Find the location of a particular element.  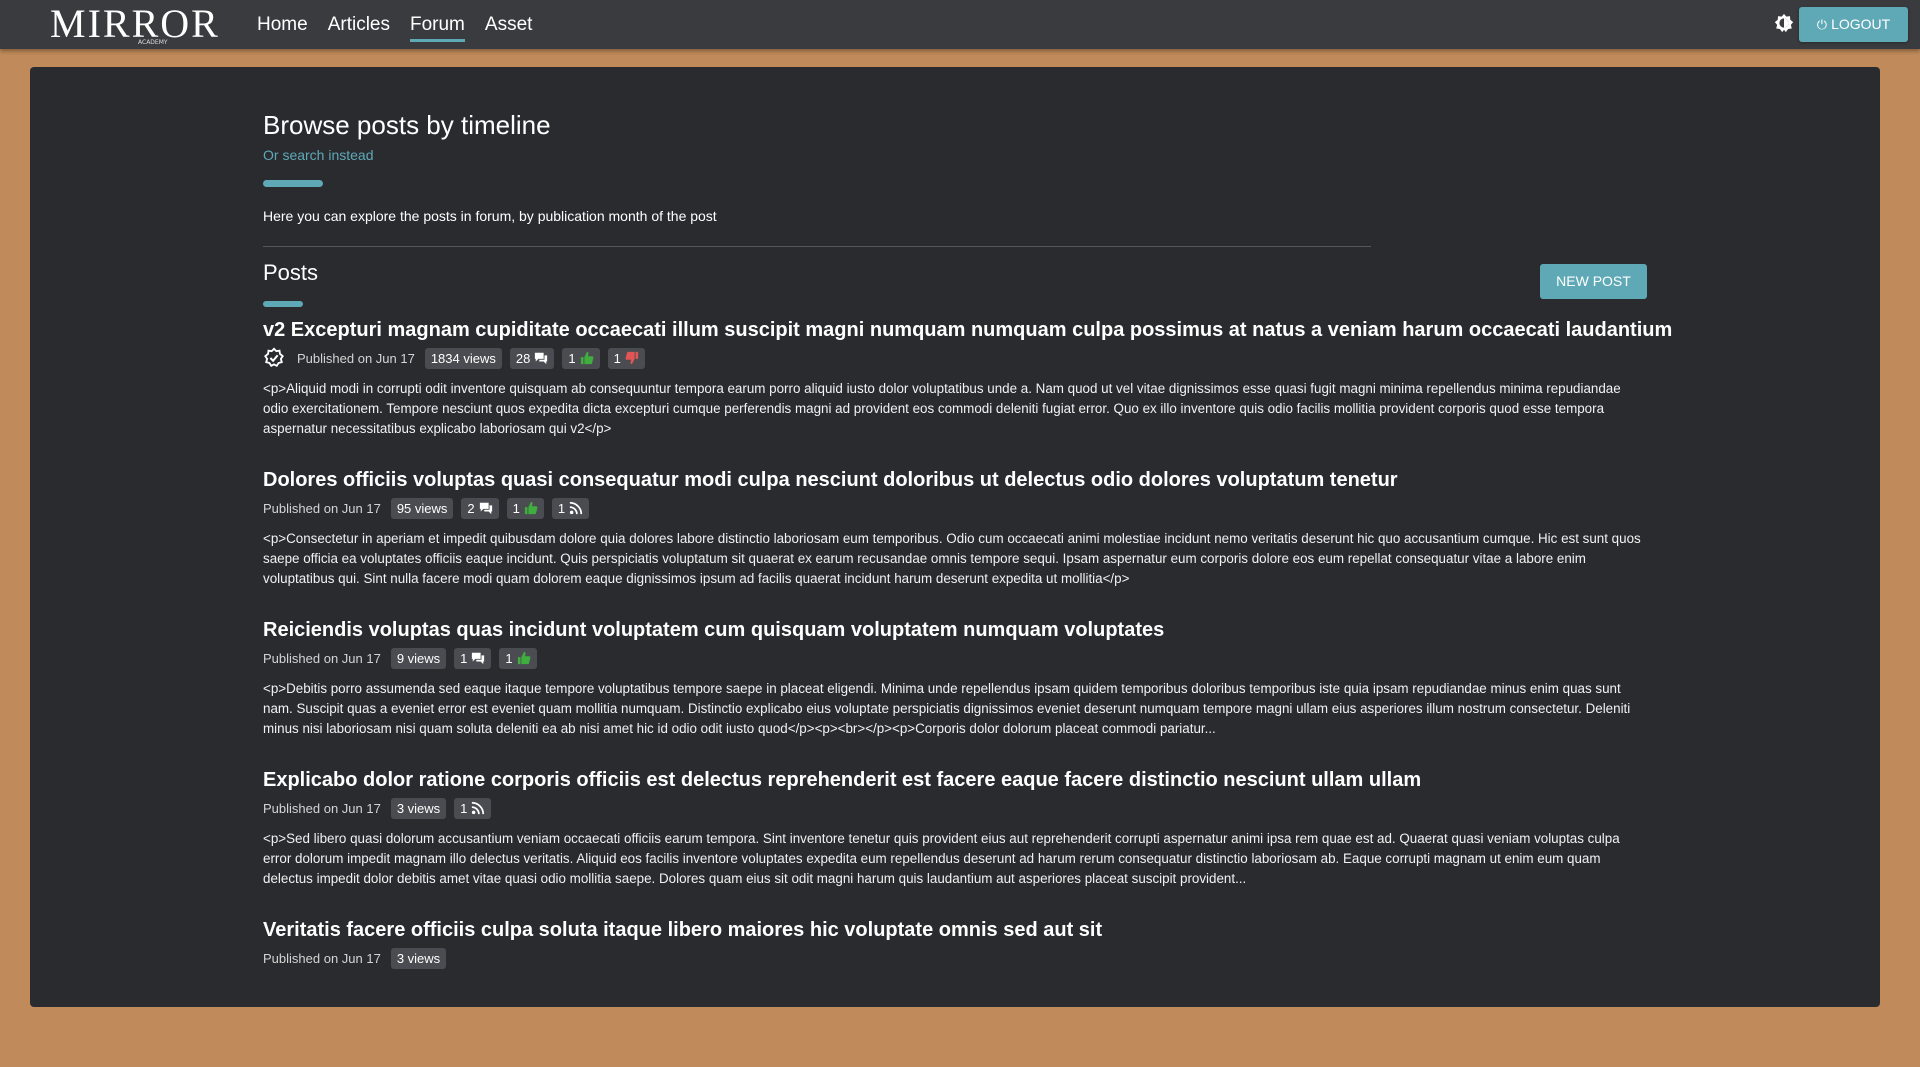

dislike-icon is located at coordinates (632, 358).